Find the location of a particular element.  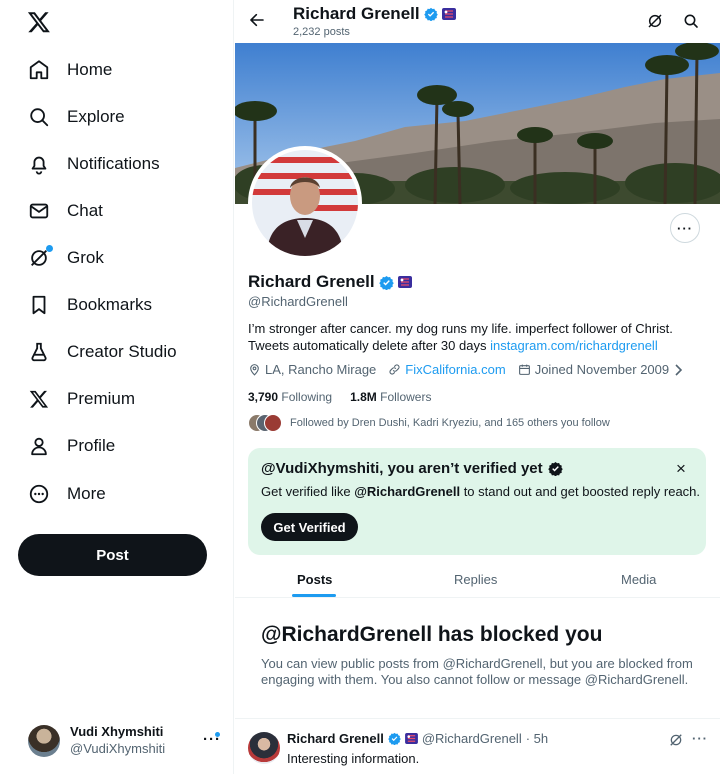

more-options-button: ··· is located at coordinates (685, 228).